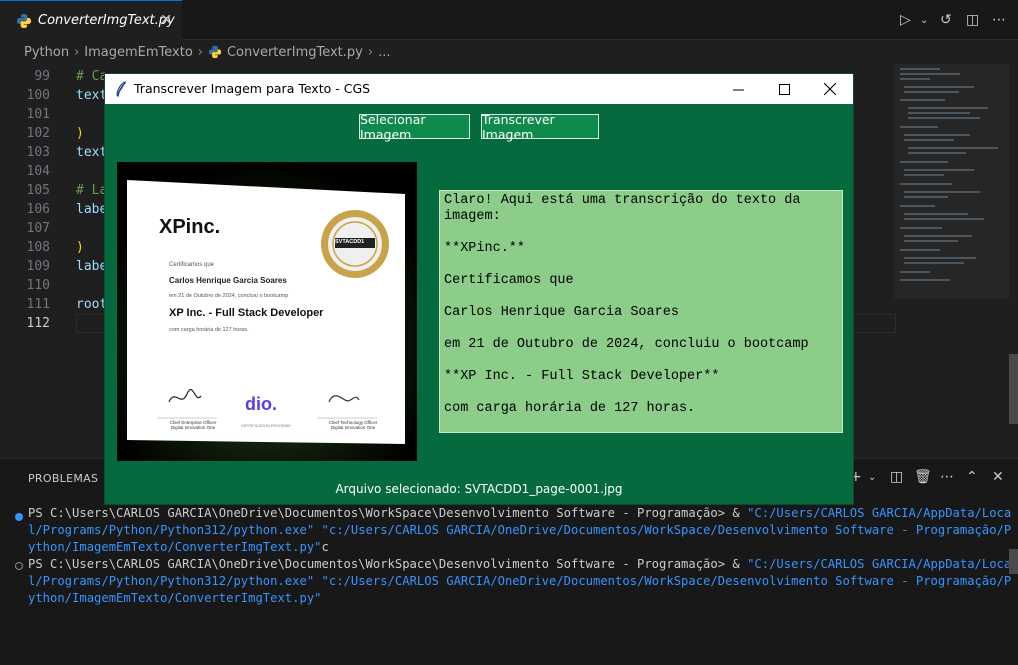 The image size is (1018, 665). What do you see at coordinates (38, 228) in the screenshot?
I see `line-number: 107` at bounding box center [38, 228].